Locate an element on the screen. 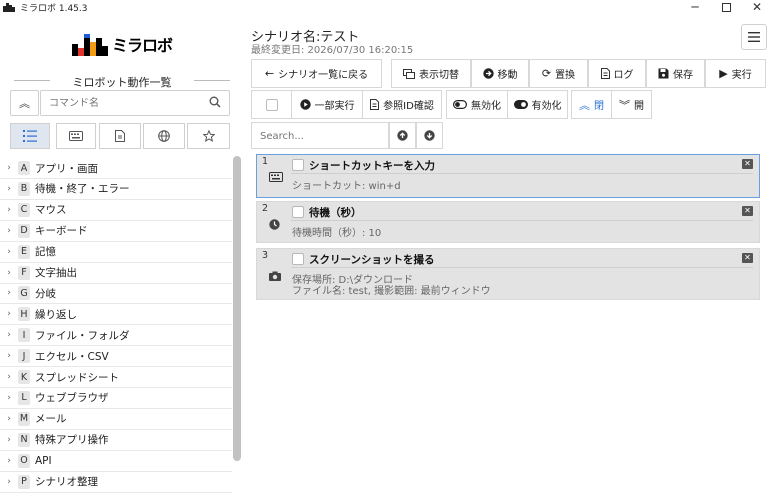 This screenshot has width=772, height=493. collapse-all-button: ︽ is located at coordinates (24, 103).